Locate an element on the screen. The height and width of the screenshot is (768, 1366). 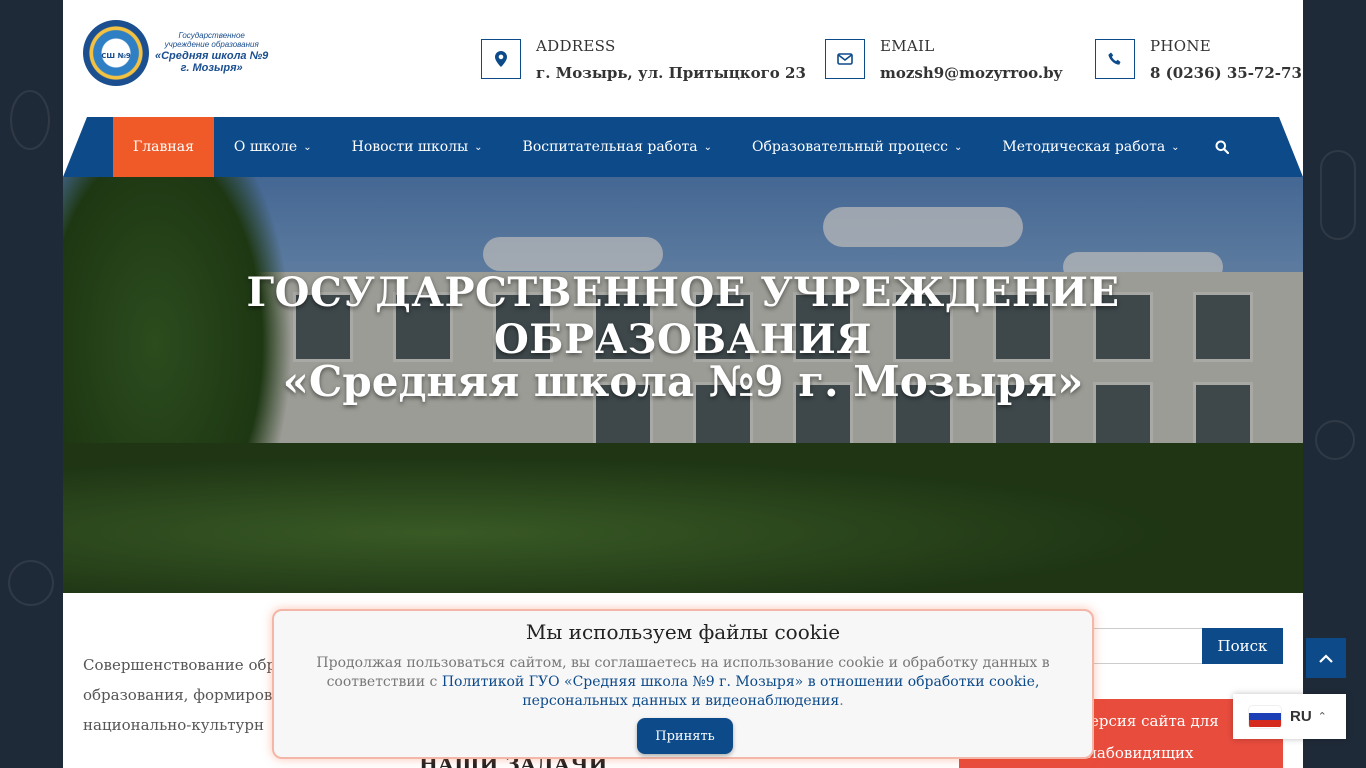
map-marker-icon is located at coordinates (501, 59).